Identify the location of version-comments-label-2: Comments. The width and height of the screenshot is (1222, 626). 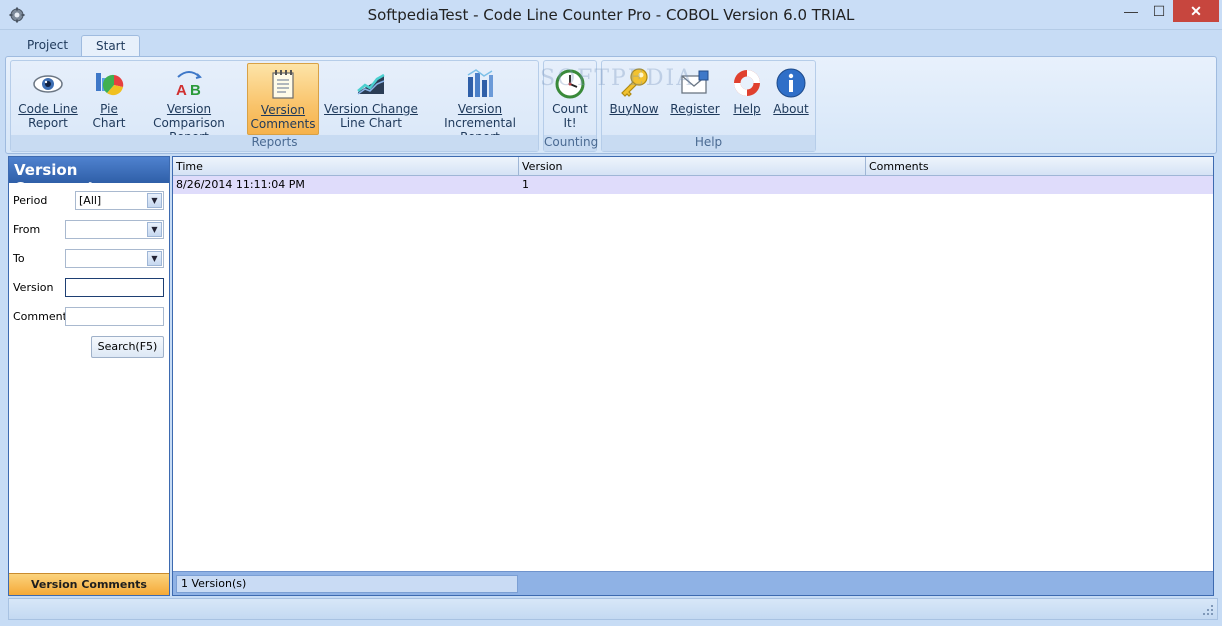
(283, 124).